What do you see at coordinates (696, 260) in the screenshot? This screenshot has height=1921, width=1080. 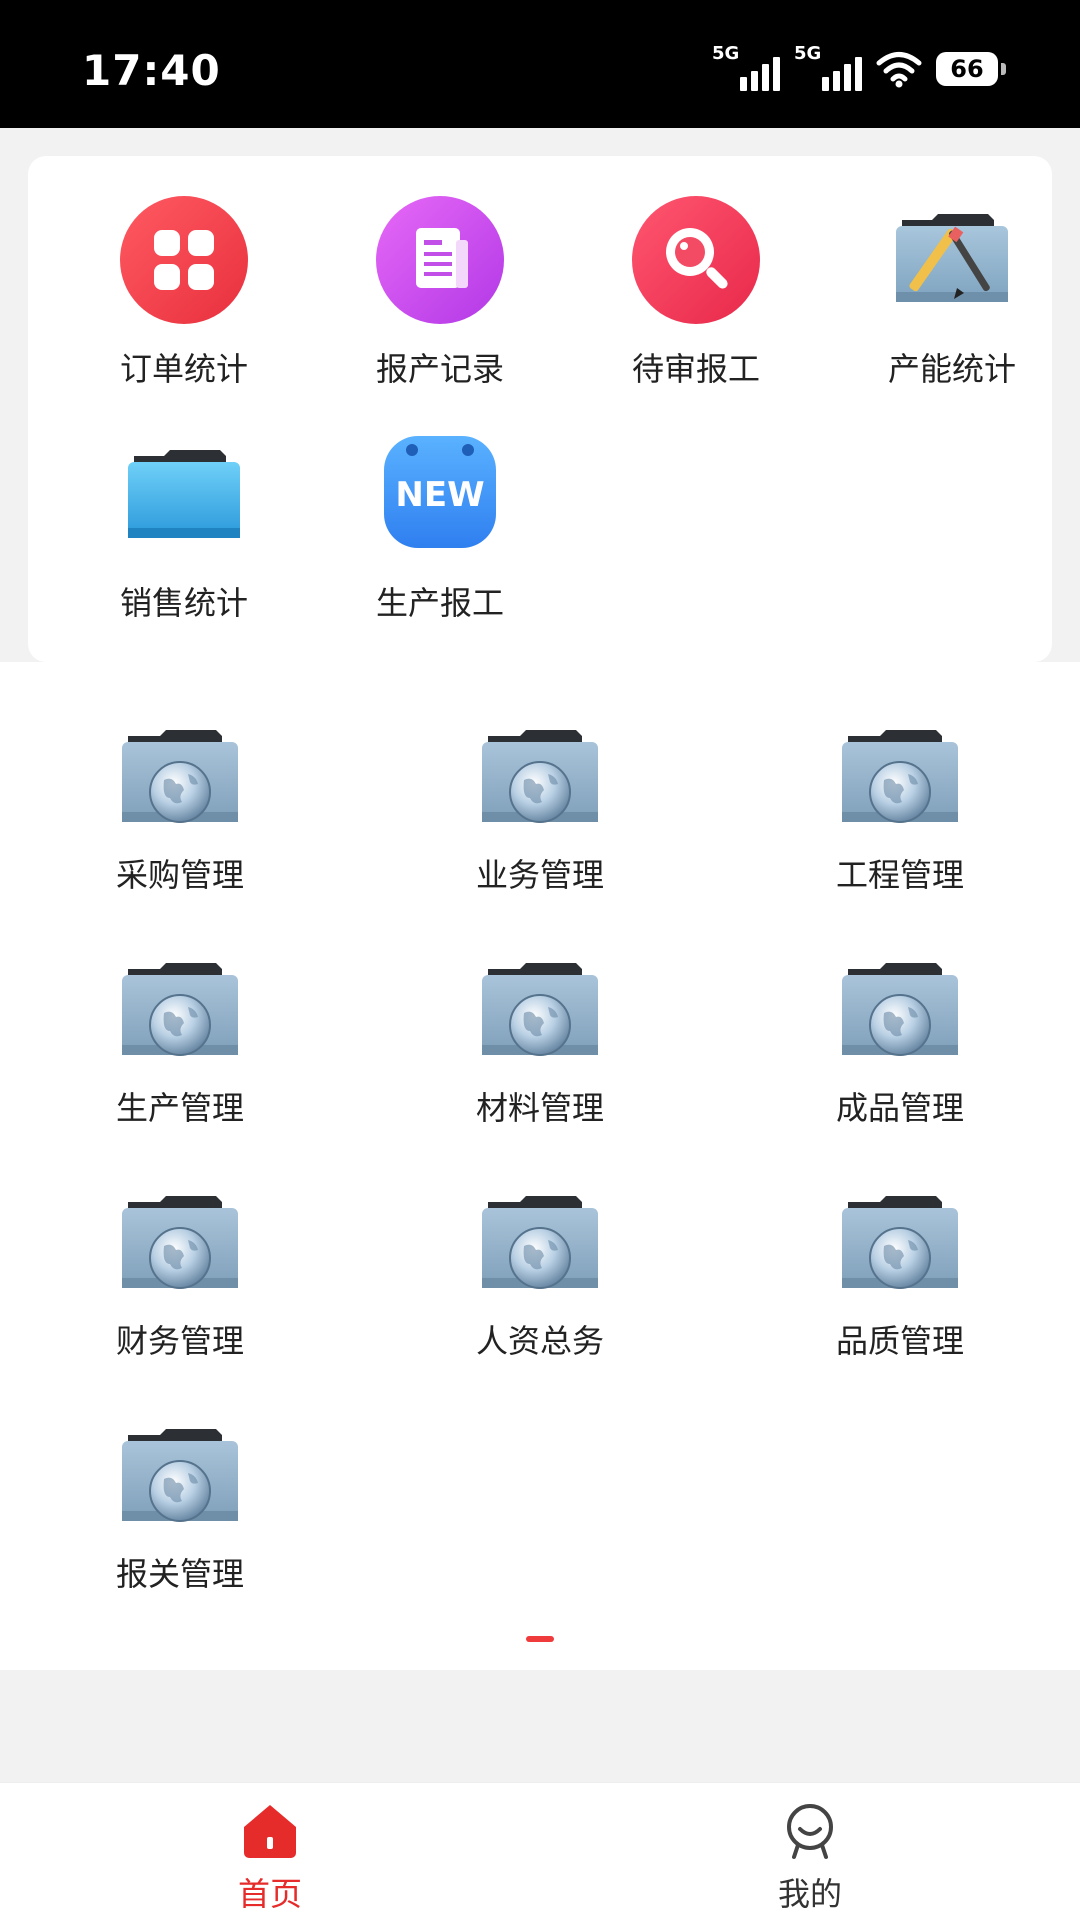 I see `search-icon` at bounding box center [696, 260].